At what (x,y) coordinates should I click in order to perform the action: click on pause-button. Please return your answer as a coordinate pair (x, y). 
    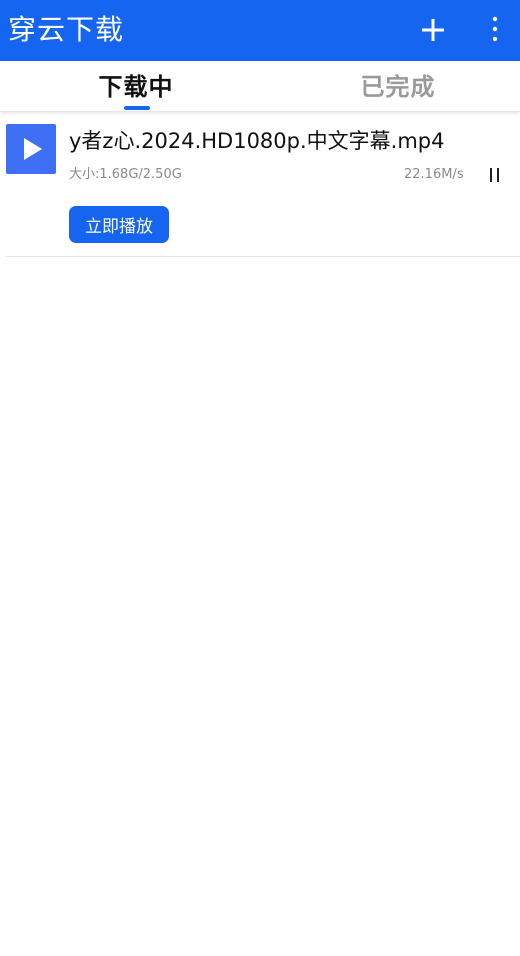
    Looking at the image, I should click on (494, 175).